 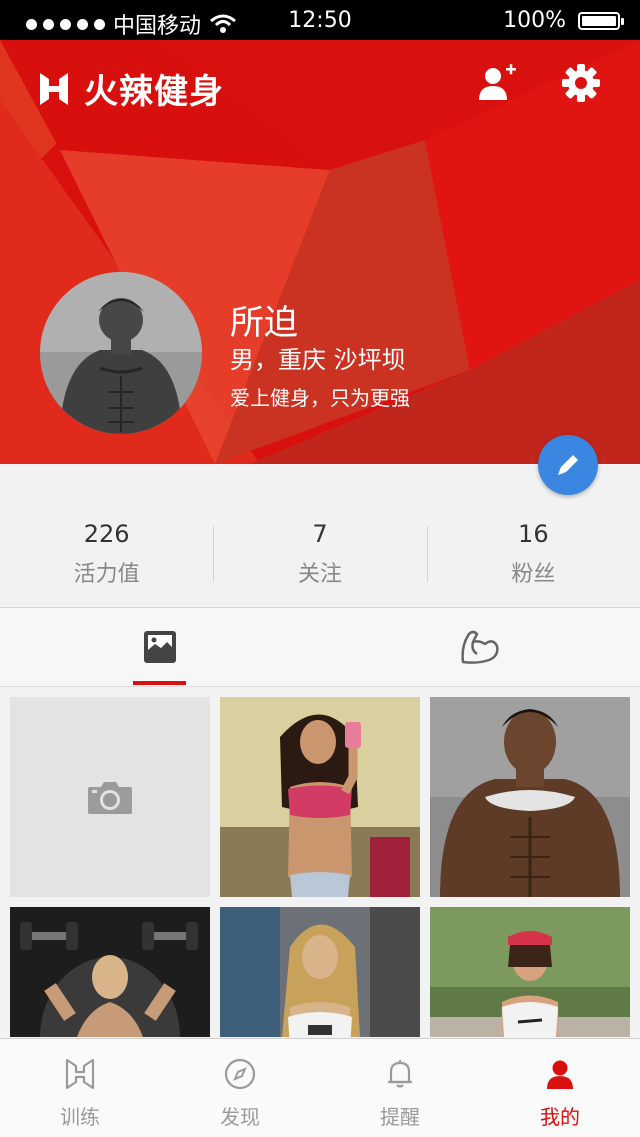 I want to click on stat-value: 7, so click(x=320, y=534).